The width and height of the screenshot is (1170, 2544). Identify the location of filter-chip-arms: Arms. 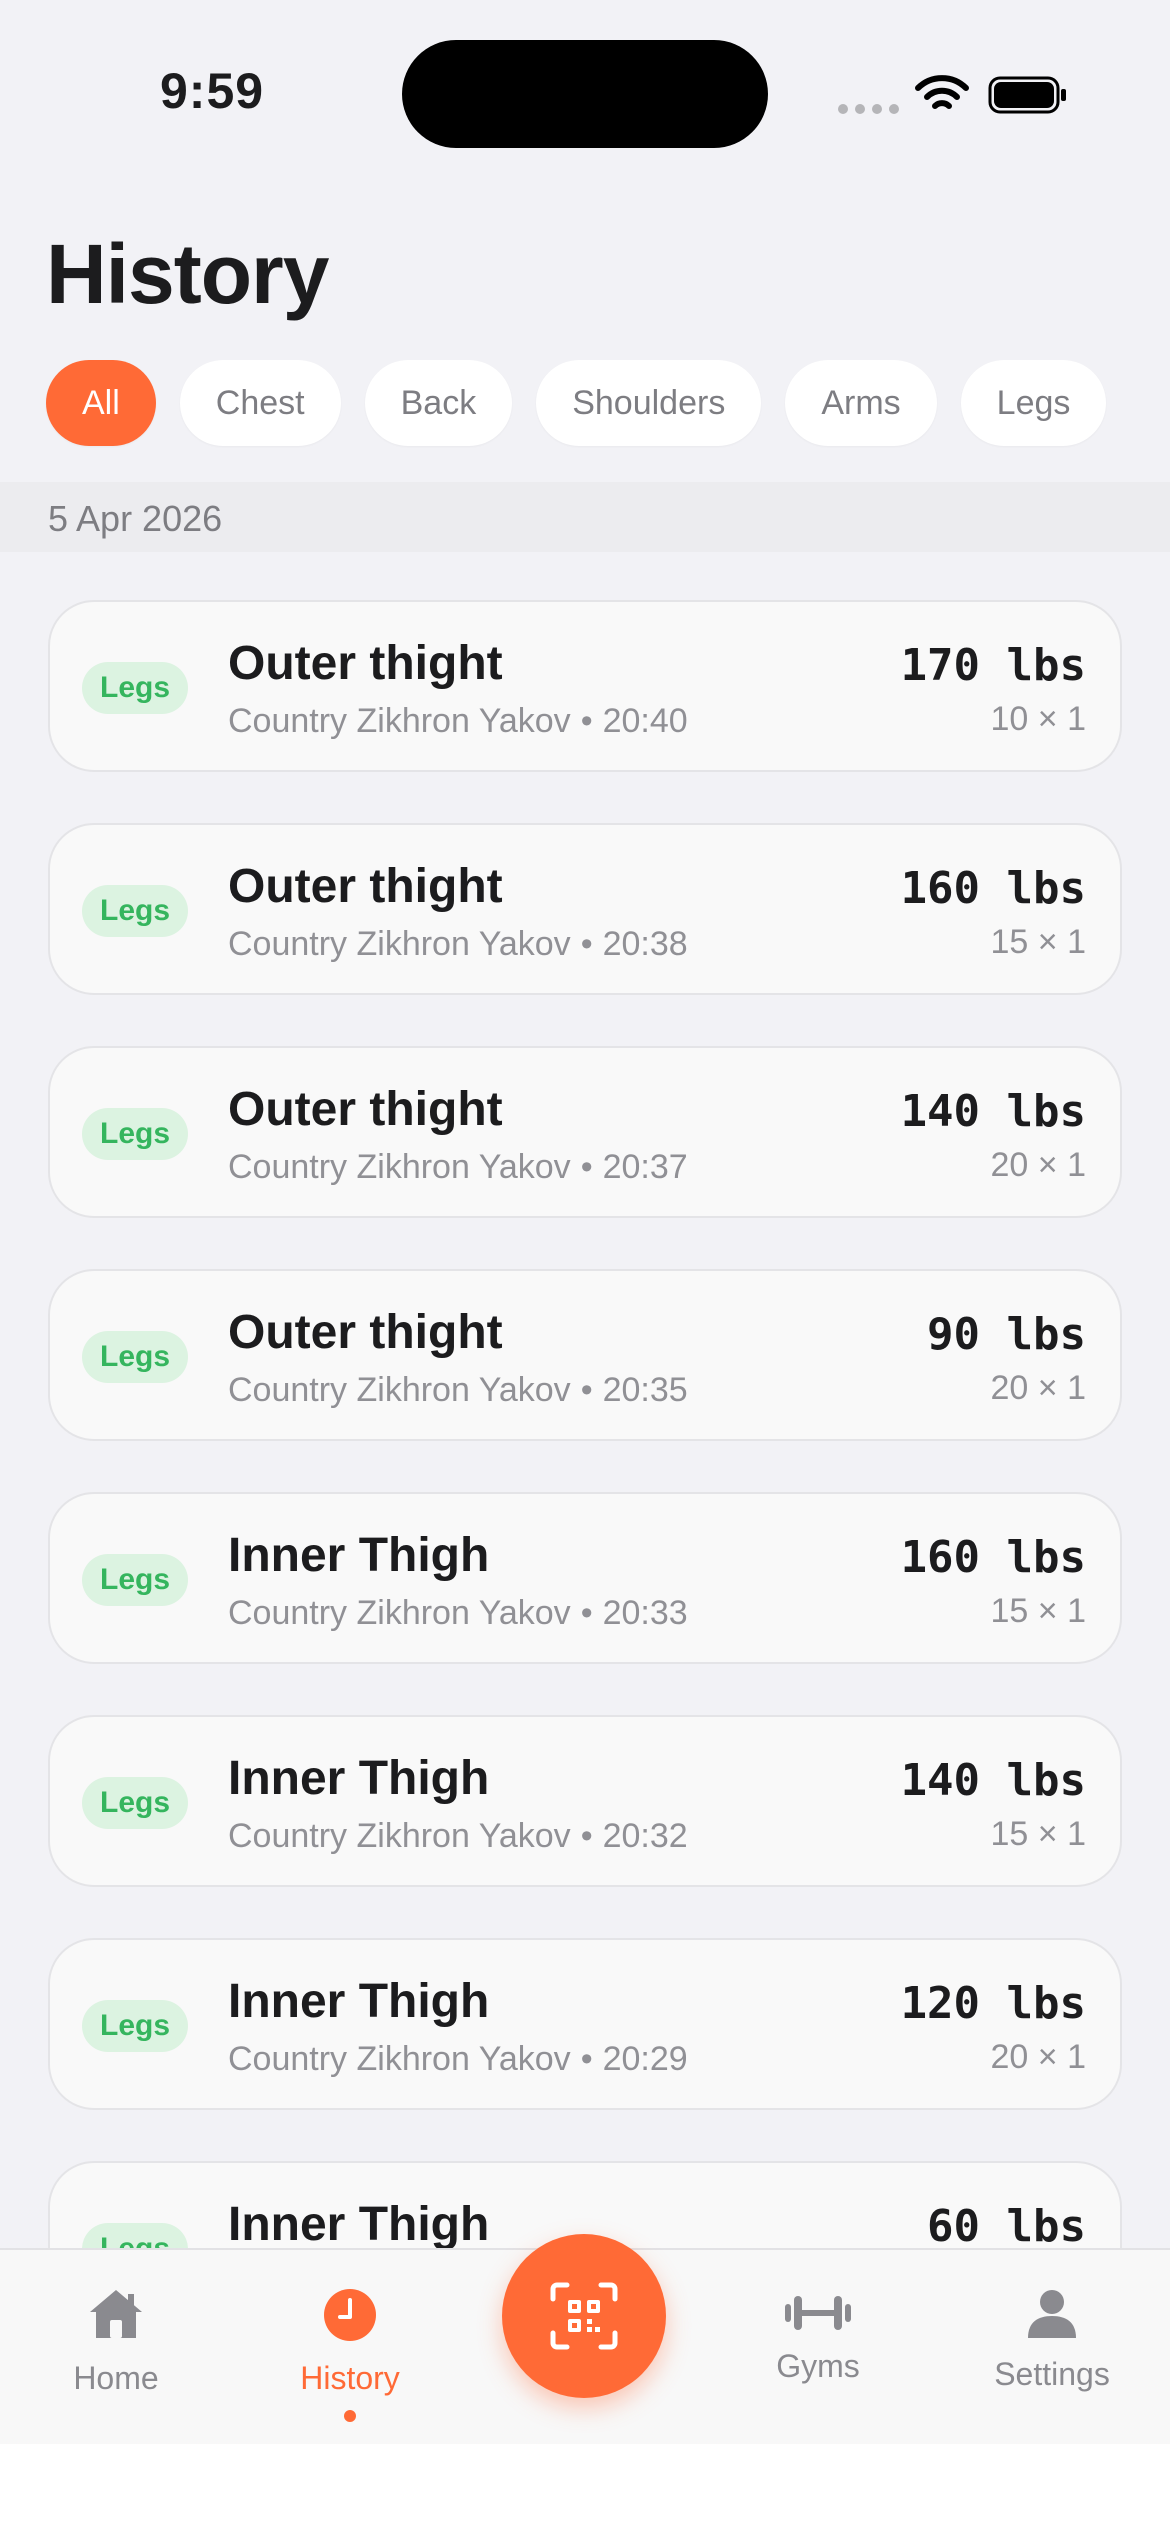
(861, 403).